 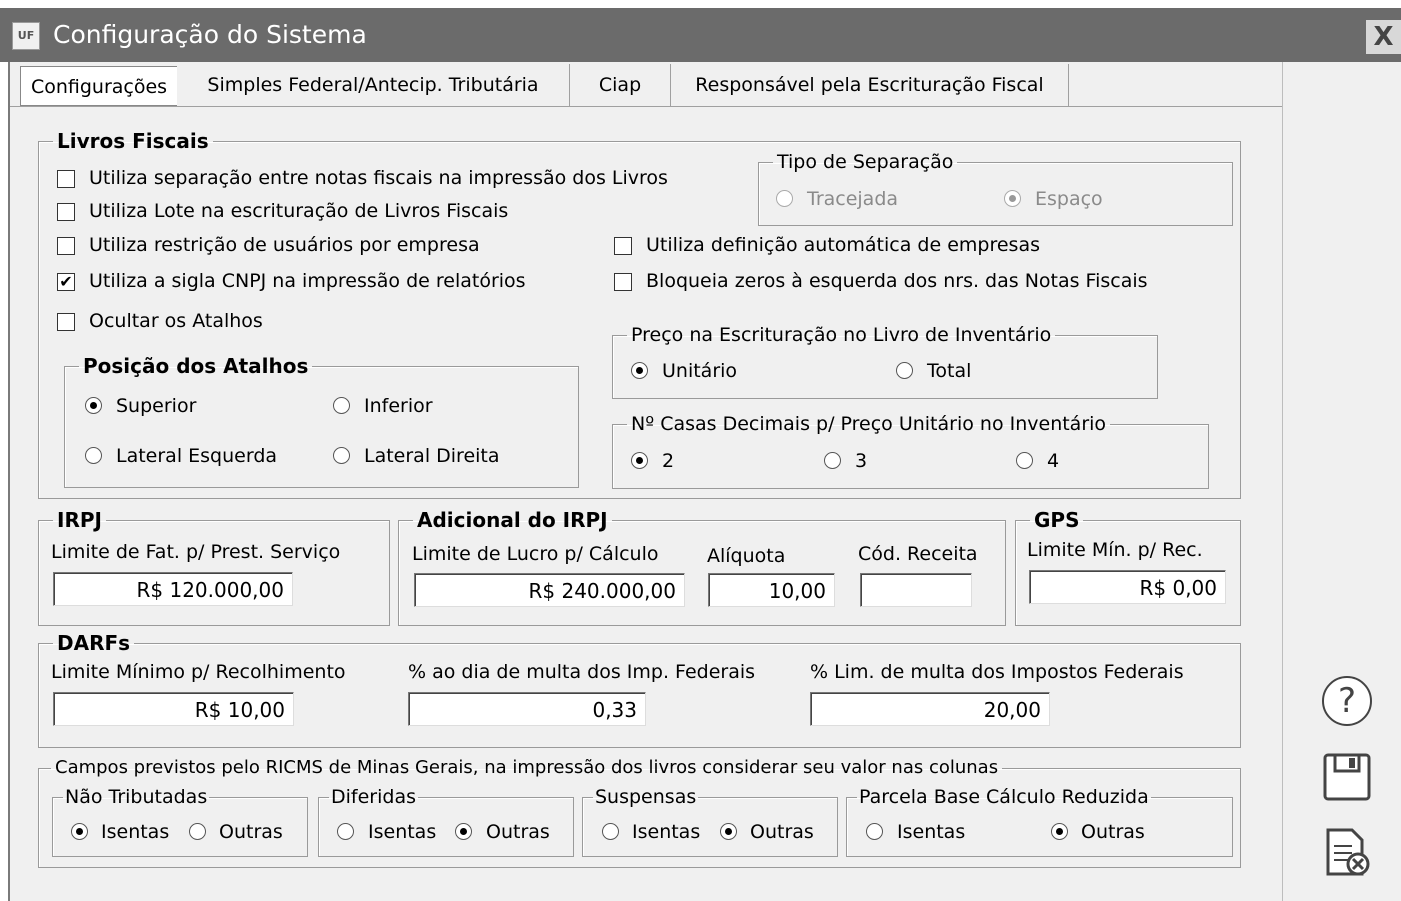 What do you see at coordinates (639, 370) in the screenshot?
I see `radio-unitario` at bounding box center [639, 370].